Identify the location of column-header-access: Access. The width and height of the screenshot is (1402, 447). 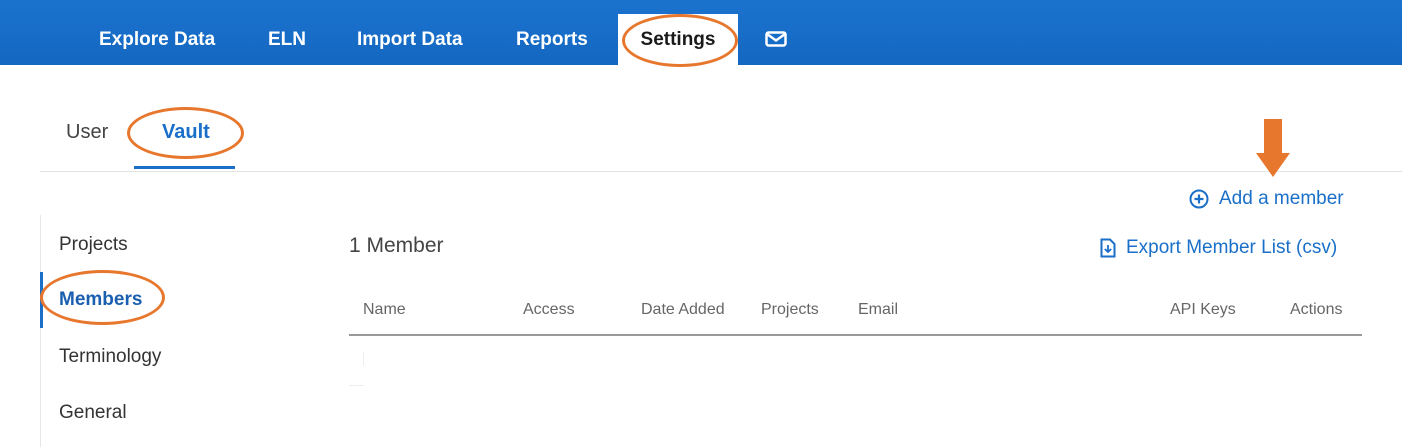
(549, 310).